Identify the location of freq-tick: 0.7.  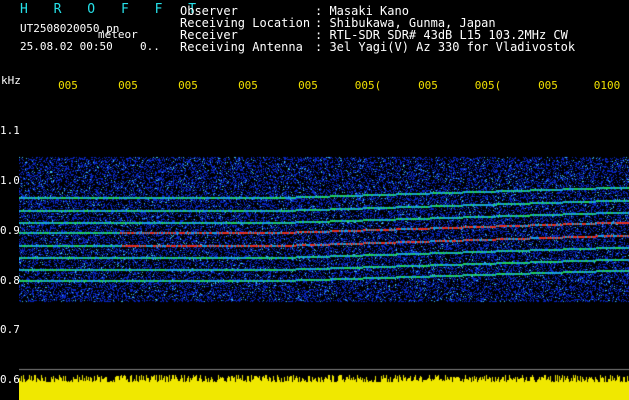
(10, 329).